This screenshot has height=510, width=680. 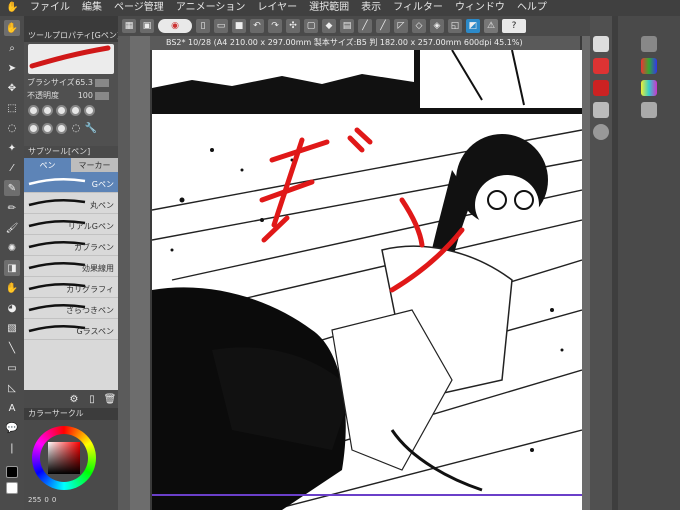 I want to click on image-icon: ▣, so click(x=147, y=26).